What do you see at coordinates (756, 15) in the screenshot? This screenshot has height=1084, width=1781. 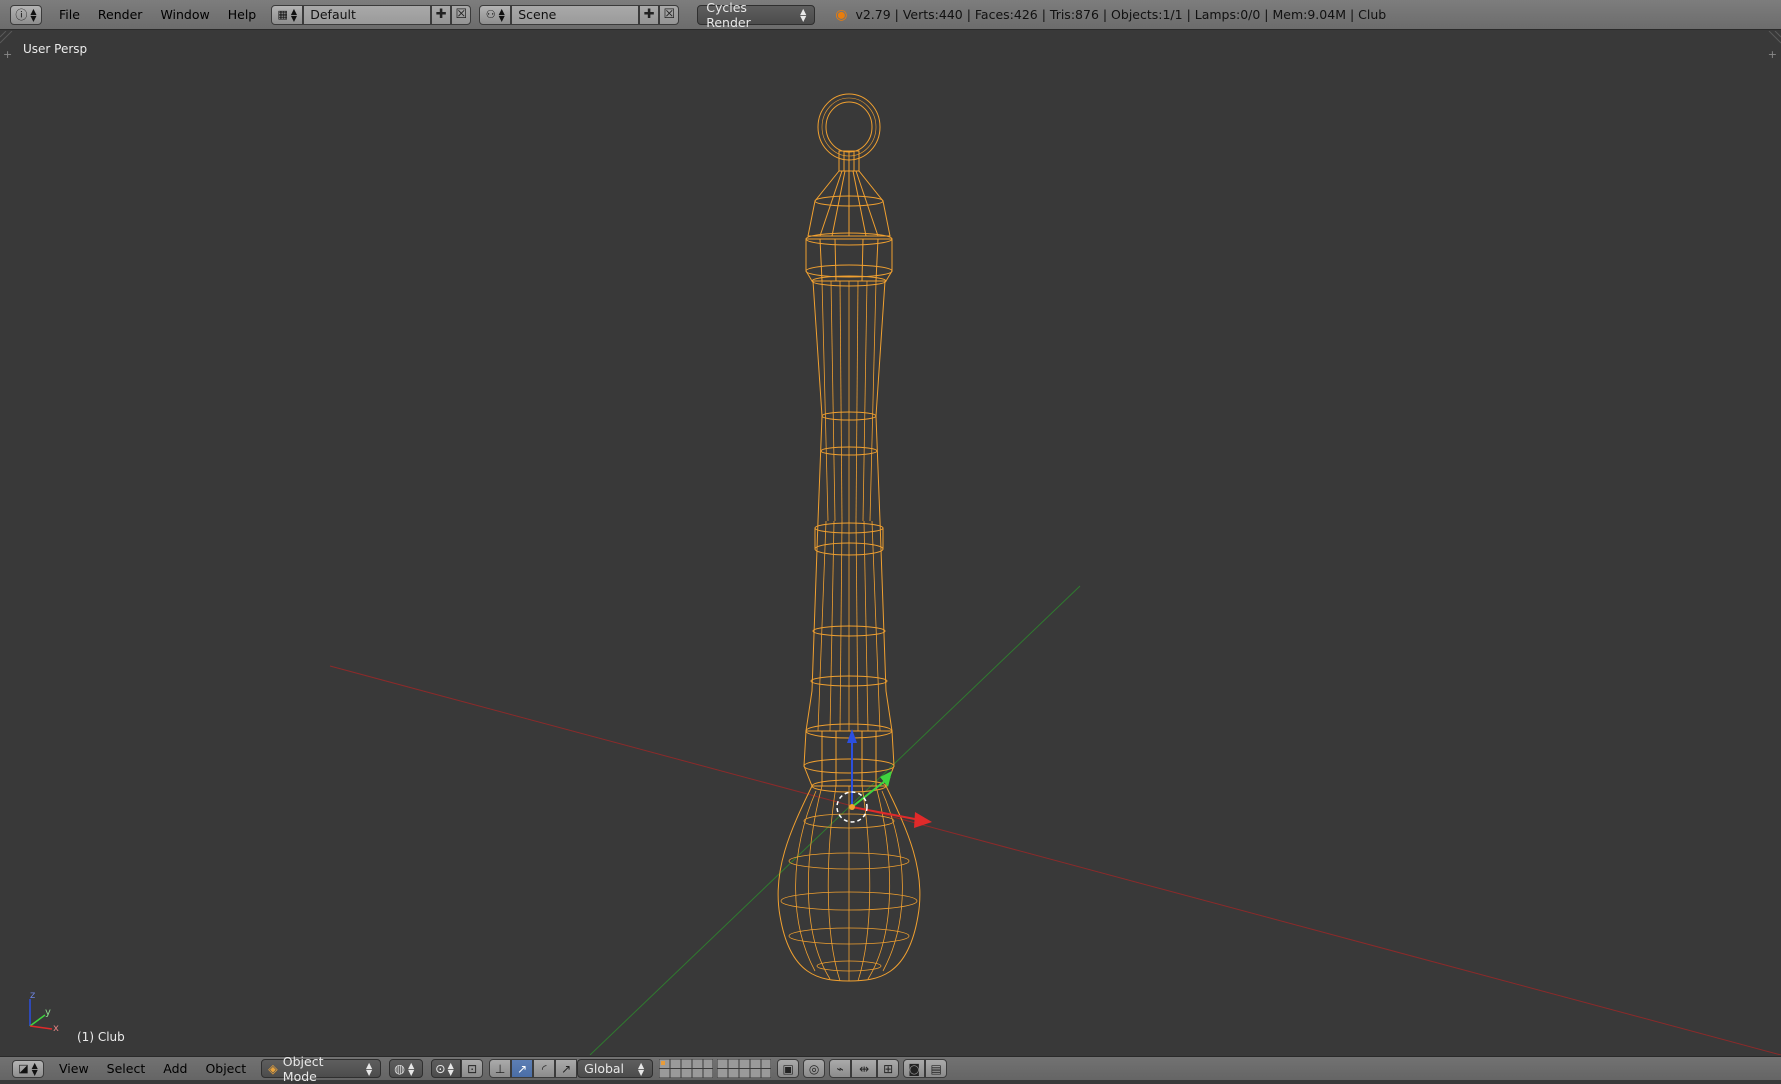 I see `render-engine-select: Cycles Render ▲ ▼` at bounding box center [756, 15].